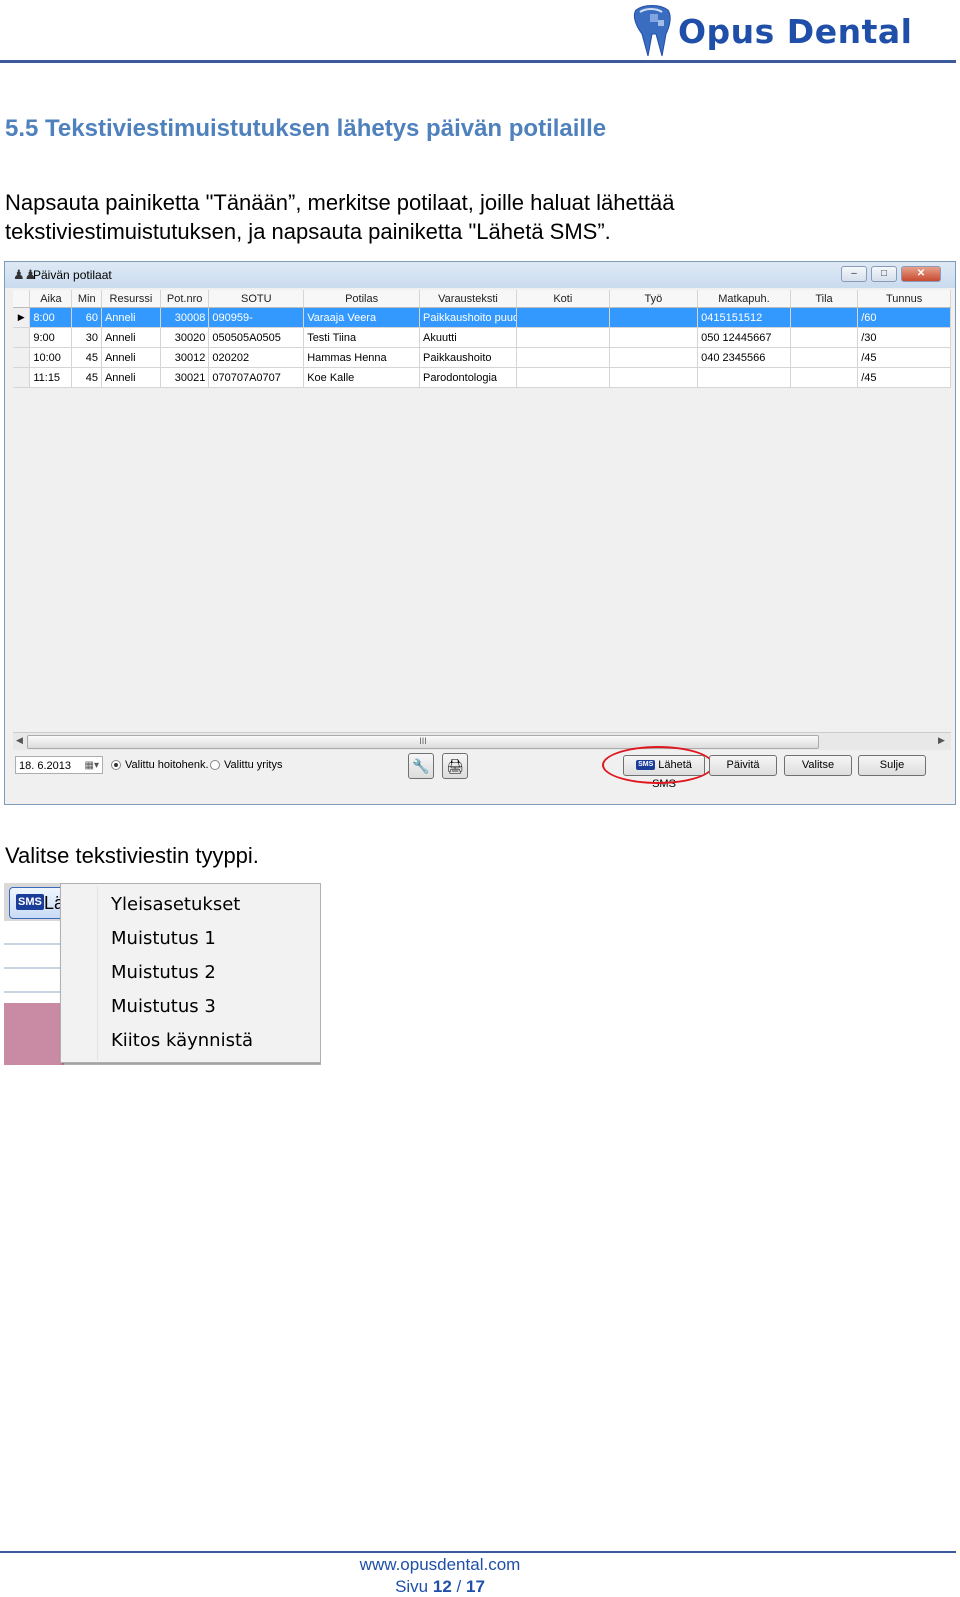 This screenshot has height=1597, width=960. Describe the element at coordinates (744, 337) in the screenshot. I see `cell-matkapuh: 050 12445667` at that location.